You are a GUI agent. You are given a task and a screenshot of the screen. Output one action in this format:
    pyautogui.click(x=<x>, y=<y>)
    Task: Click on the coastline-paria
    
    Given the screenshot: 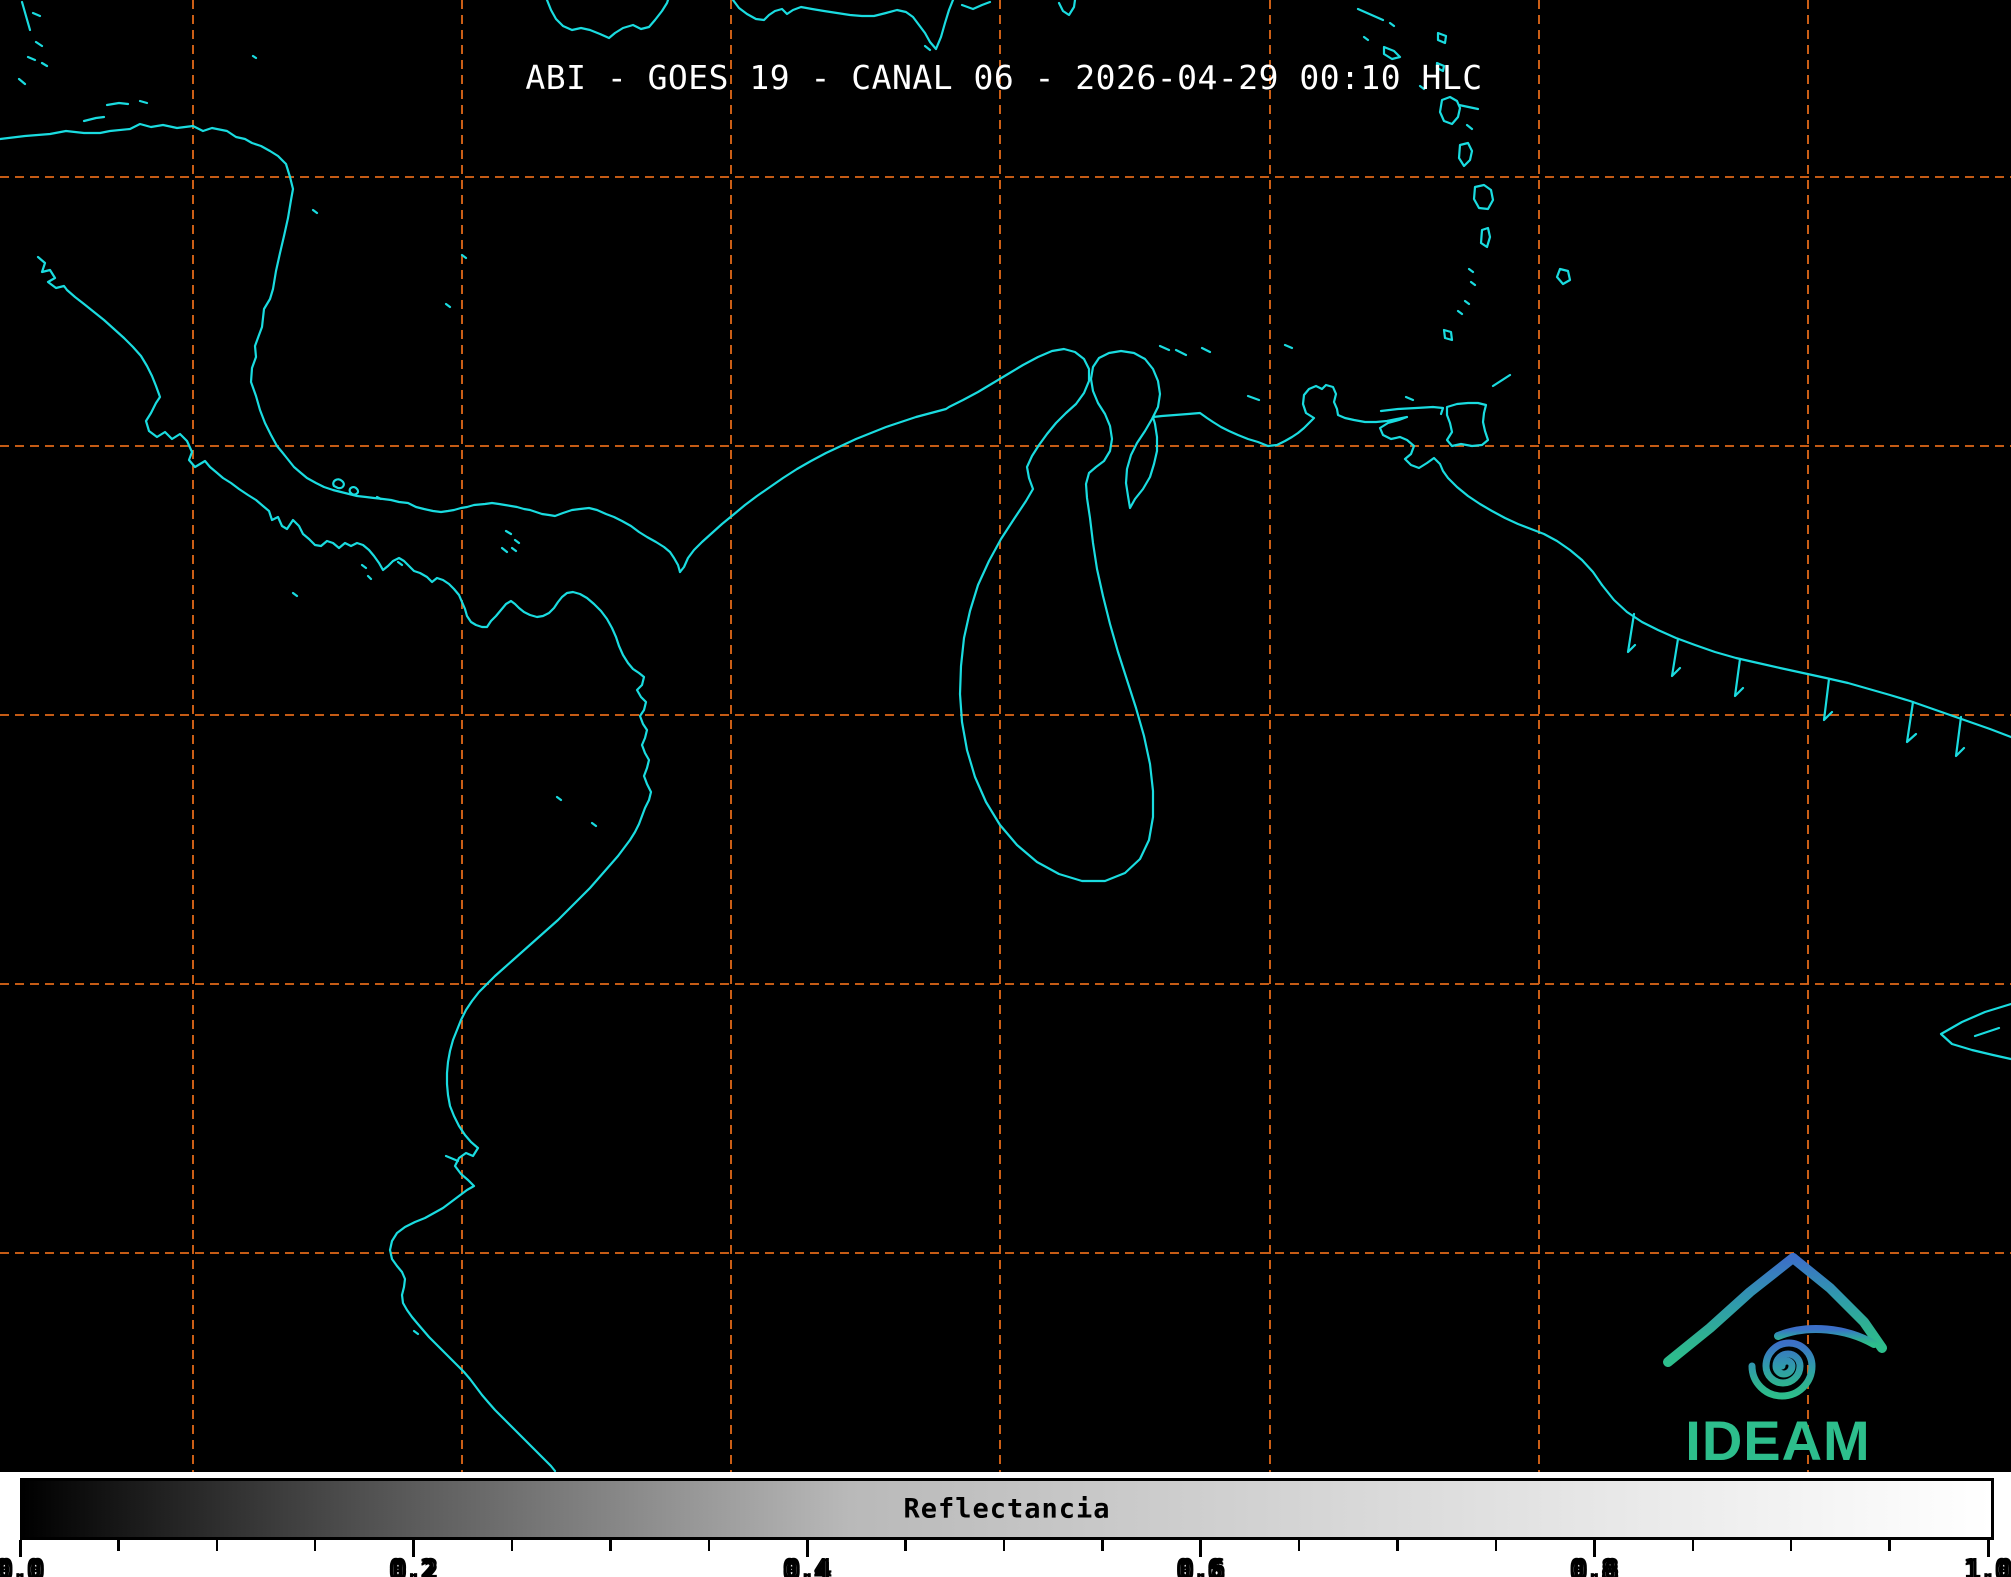 What is the action you would take?
    pyautogui.click(x=1412, y=410)
    